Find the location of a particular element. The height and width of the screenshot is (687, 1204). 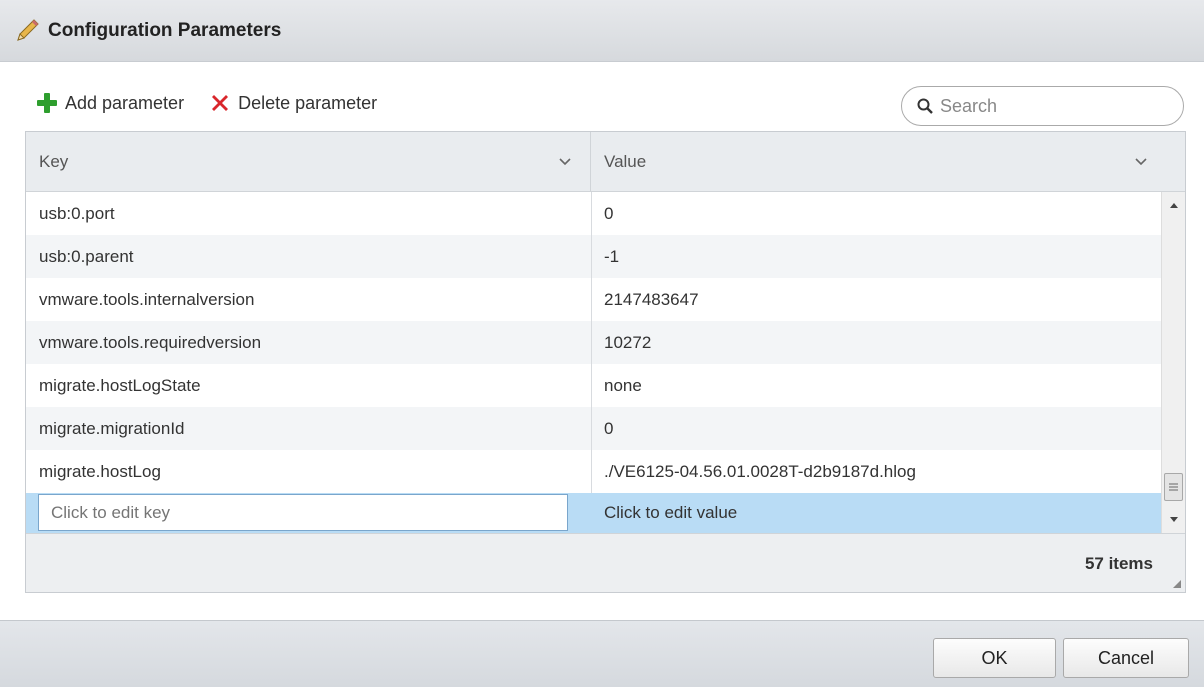

delete-parameter-button: Delete parameter is located at coordinates (292, 103).